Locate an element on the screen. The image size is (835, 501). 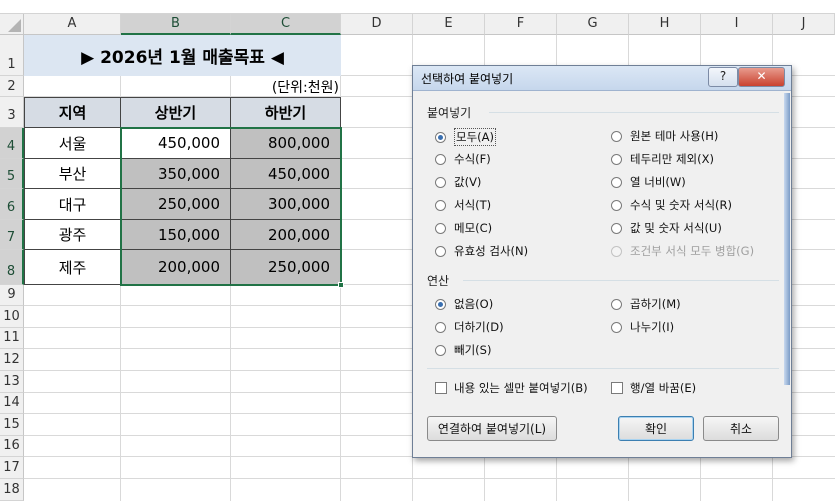
table-cell: 450,000 is located at coordinates (285, 174).